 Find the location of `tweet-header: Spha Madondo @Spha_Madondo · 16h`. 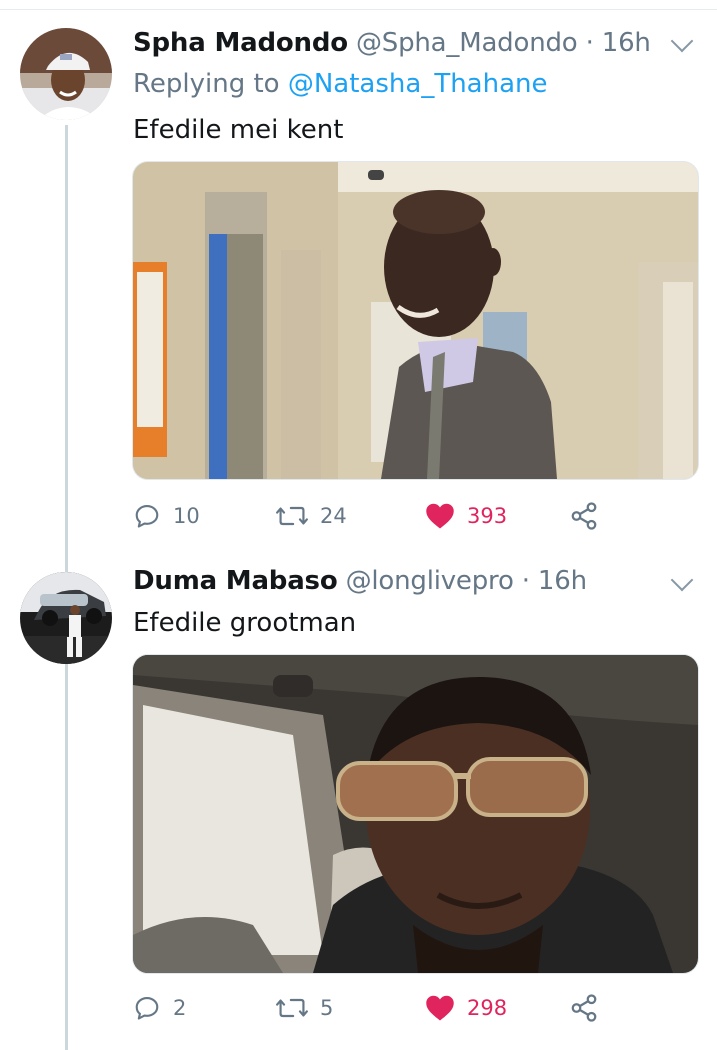

tweet-header: Spha Madondo @Spha_Madondo · 16h is located at coordinates (392, 43).